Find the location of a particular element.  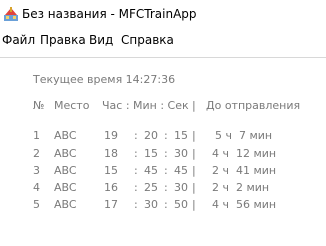

row-second: 15 is located at coordinates (181, 135).